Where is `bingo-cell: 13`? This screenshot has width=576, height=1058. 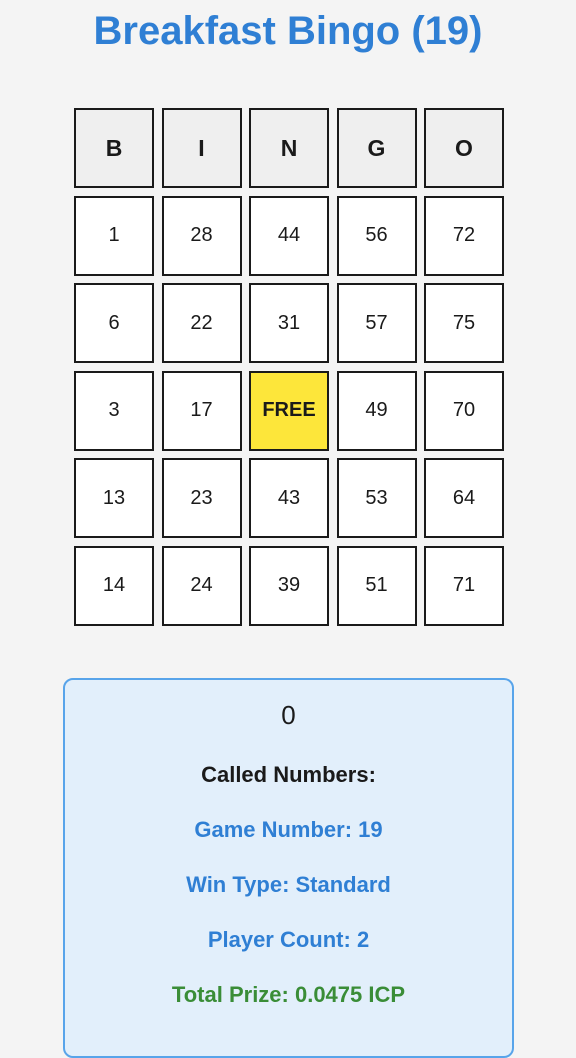
bingo-cell: 13 is located at coordinates (114, 498).